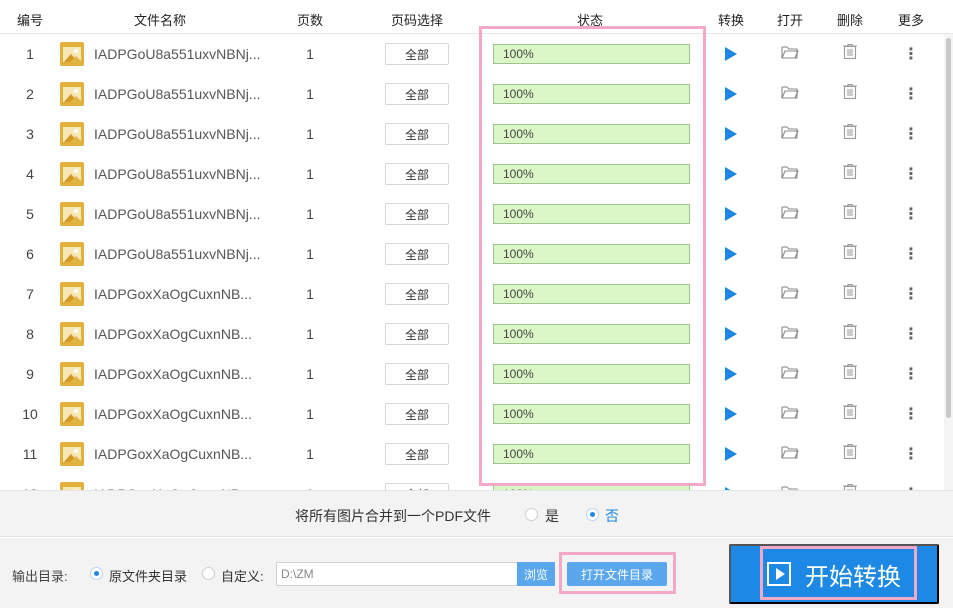 The height and width of the screenshot is (608, 953). What do you see at coordinates (592, 514) in the screenshot?
I see `merge-no-radio` at bounding box center [592, 514].